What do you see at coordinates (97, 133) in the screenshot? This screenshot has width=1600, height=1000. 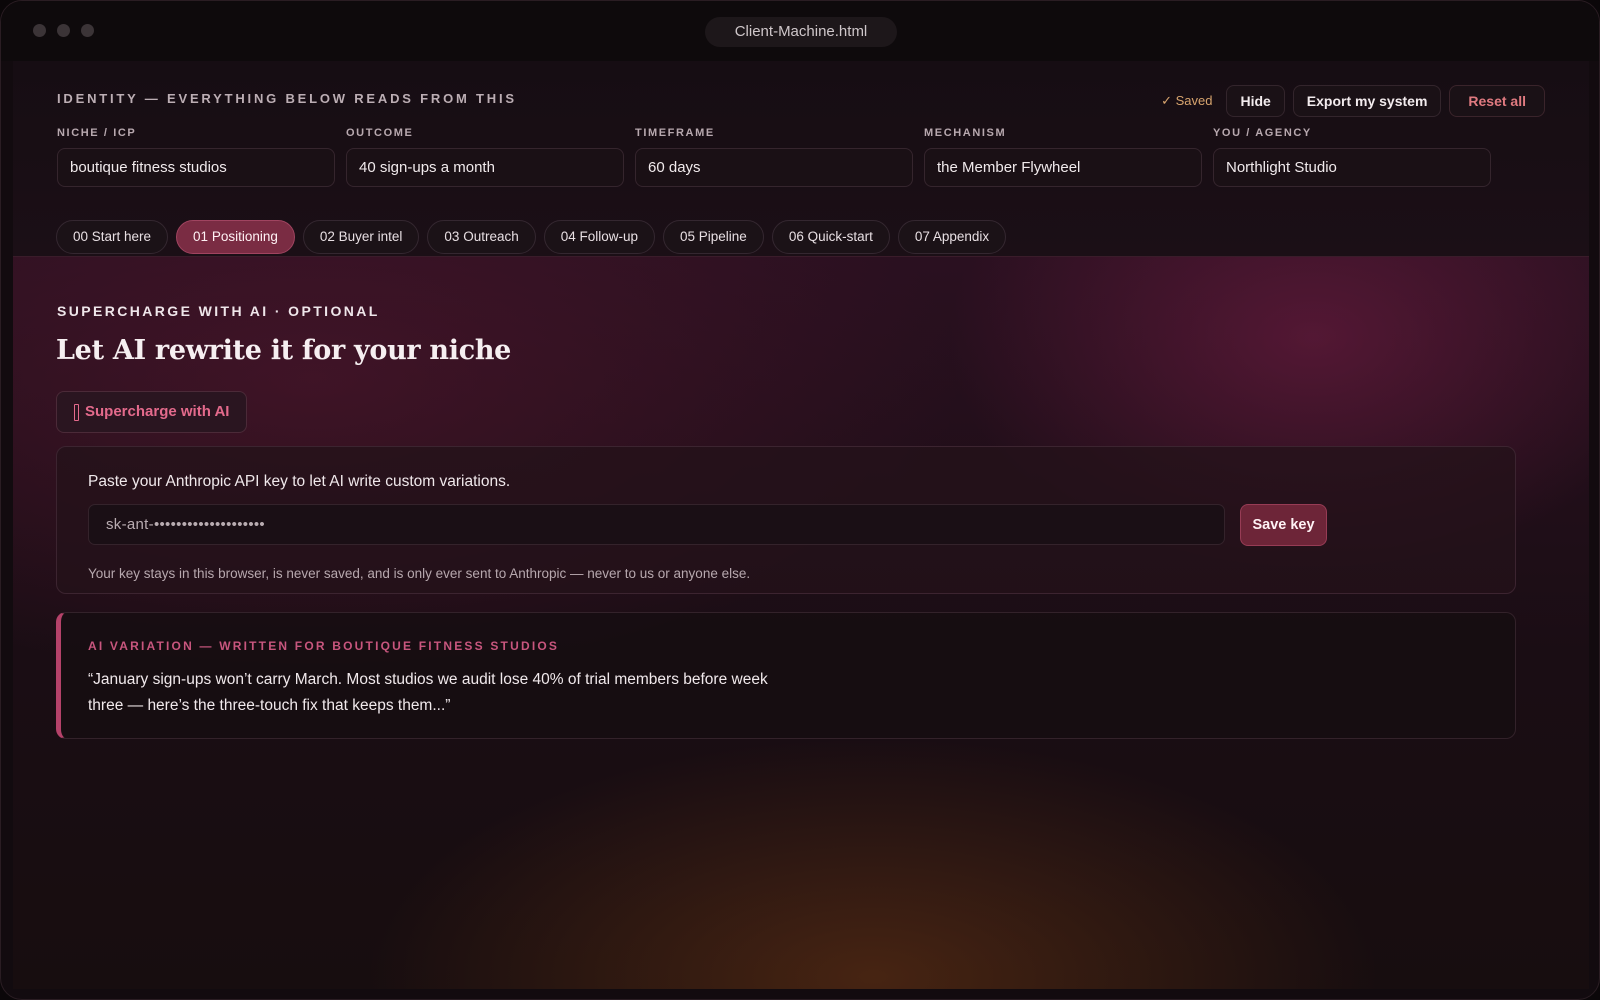 I see `field-label: NICHE / ICP` at bounding box center [97, 133].